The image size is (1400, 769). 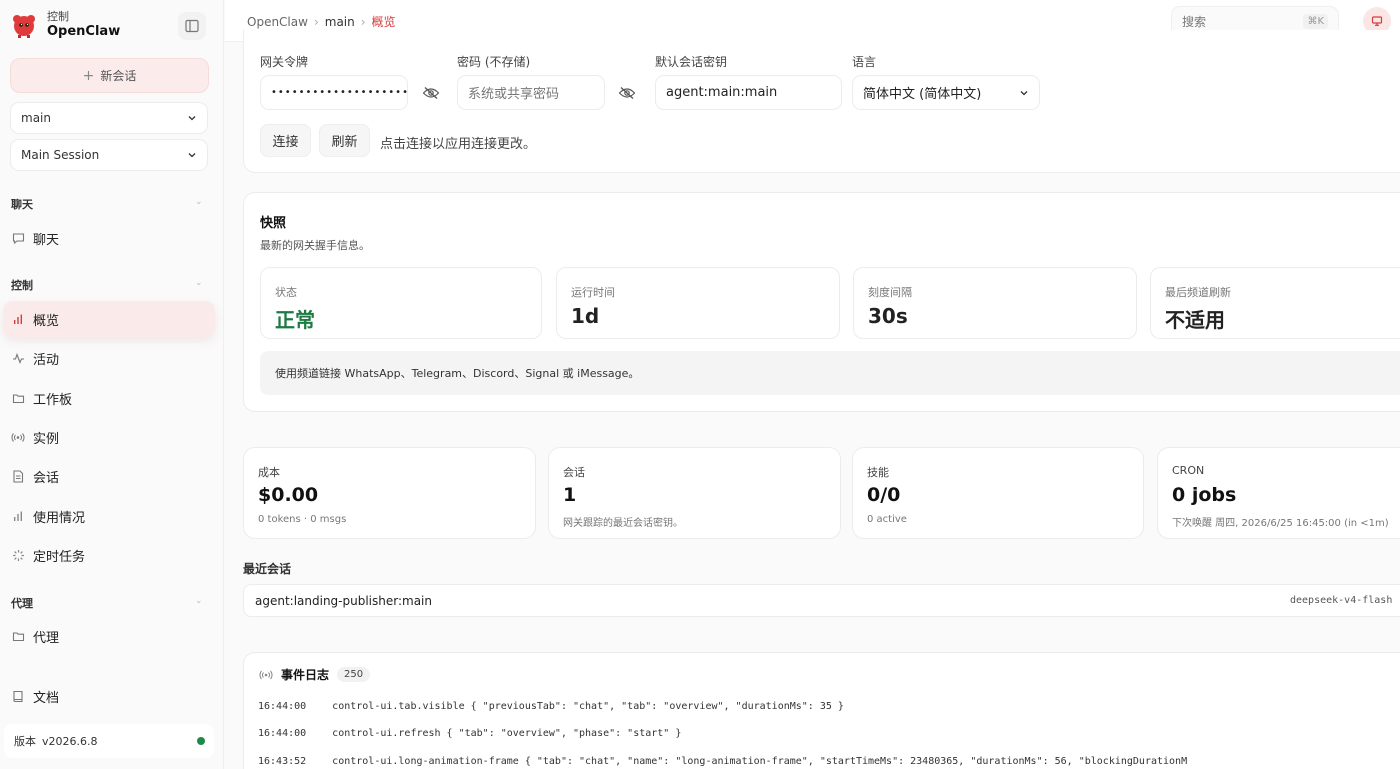 What do you see at coordinates (109, 476) in the screenshot?
I see `sidebar-item-sessions: 会话` at bounding box center [109, 476].